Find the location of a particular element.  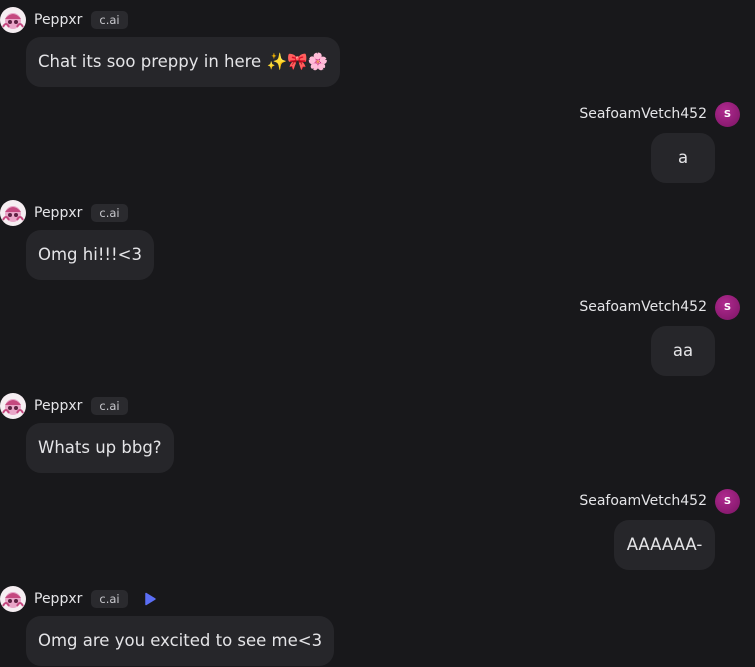

message-bubble: Chat its soo preppy in here ✨🎀🌸 is located at coordinates (183, 62).